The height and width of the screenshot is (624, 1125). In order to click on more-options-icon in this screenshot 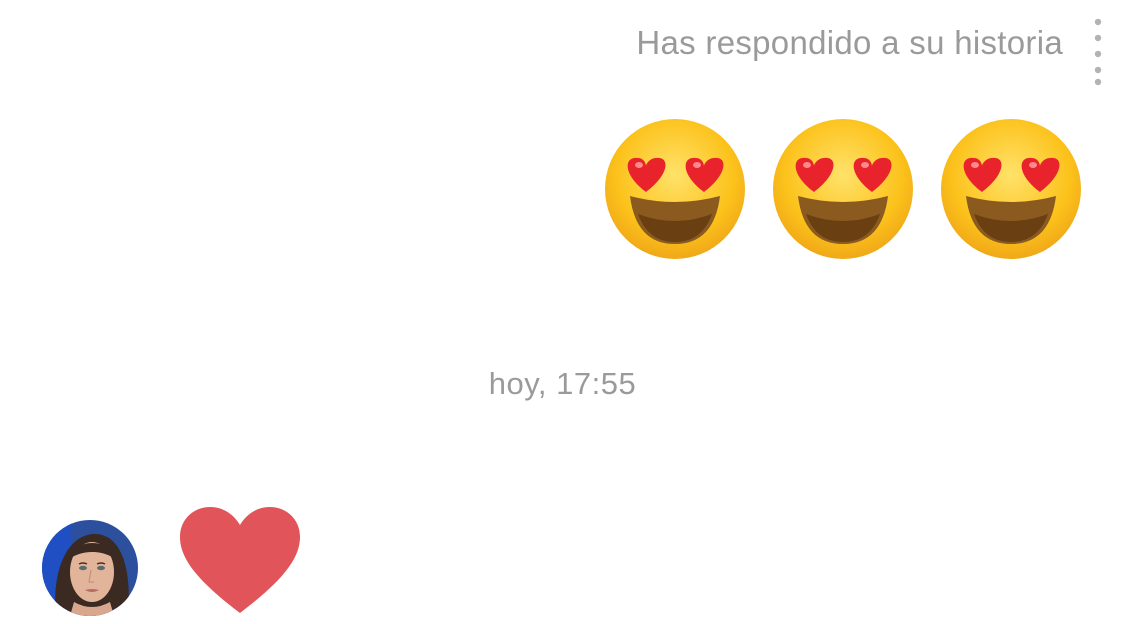, I will do `click(1098, 52)`.